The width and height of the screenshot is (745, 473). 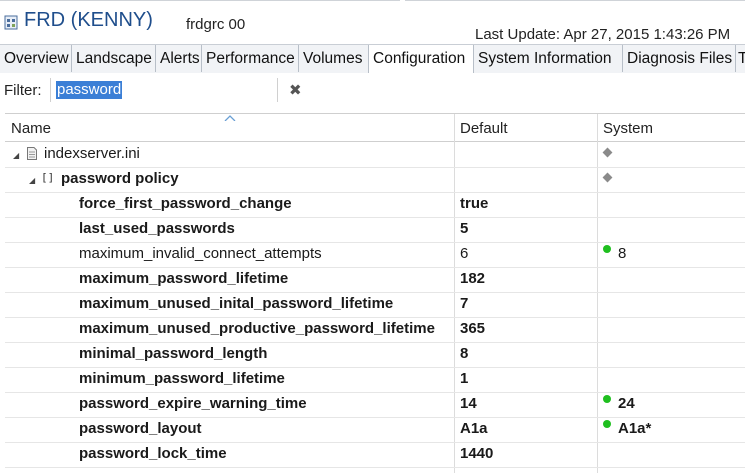 What do you see at coordinates (372, 1) in the screenshot?
I see `top-edge` at bounding box center [372, 1].